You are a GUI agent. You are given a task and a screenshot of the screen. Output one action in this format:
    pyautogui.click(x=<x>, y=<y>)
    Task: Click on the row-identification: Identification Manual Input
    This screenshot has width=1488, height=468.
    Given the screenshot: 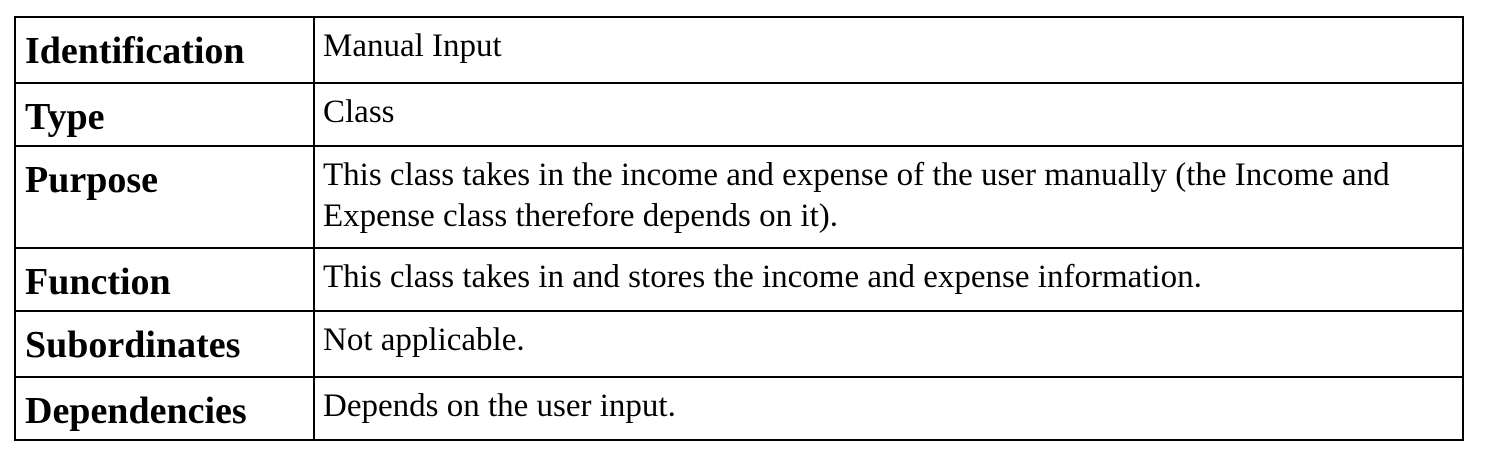 What is the action you would take?
    pyautogui.click(x=739, y=50)
    